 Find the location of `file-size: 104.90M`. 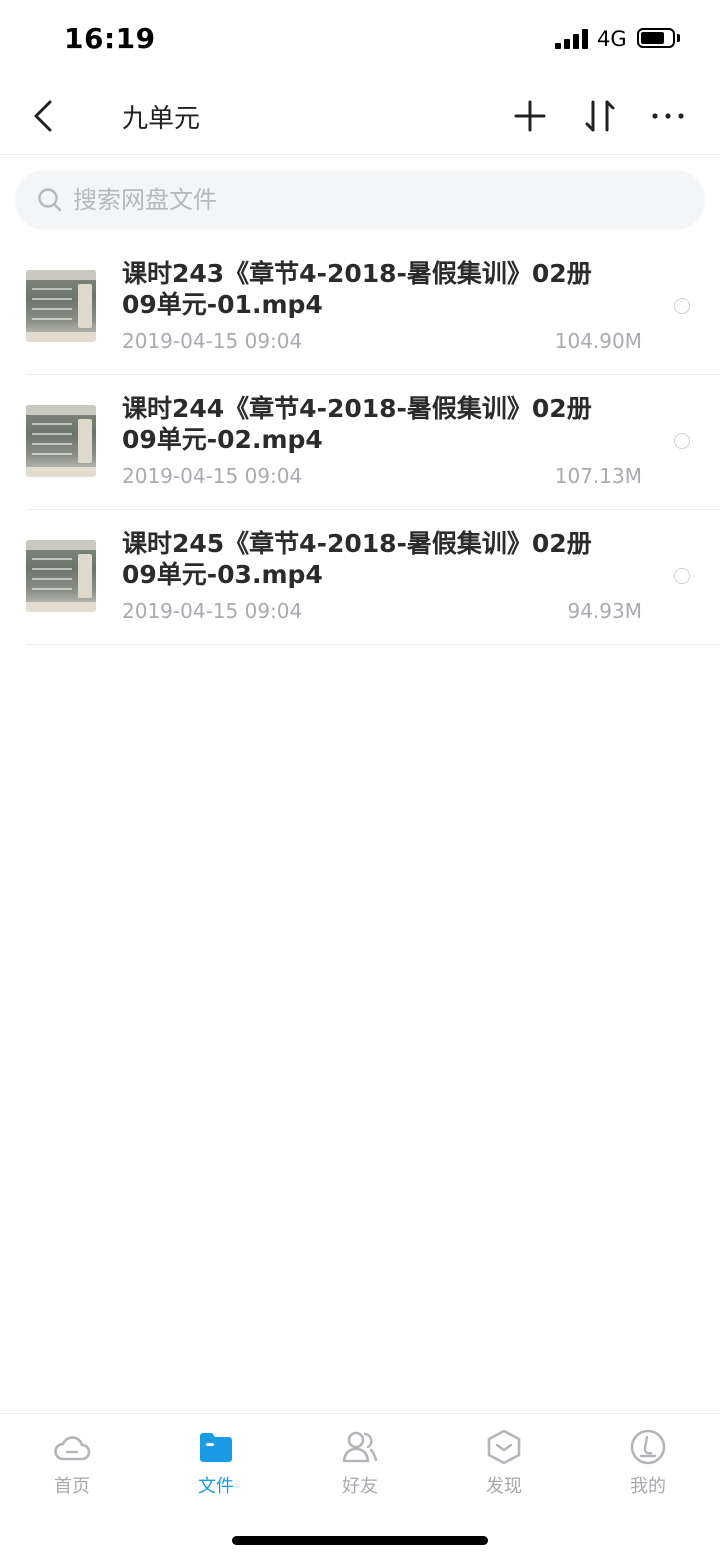

file-size: 104.90M is located at coordinates (598, 341).